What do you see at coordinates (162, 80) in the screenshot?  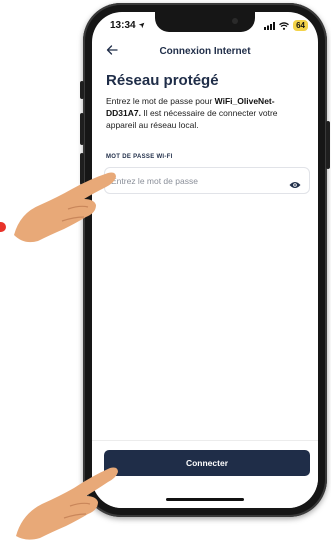 I see `page-heading: Réseau protégé` at bounding box center [162, 80].